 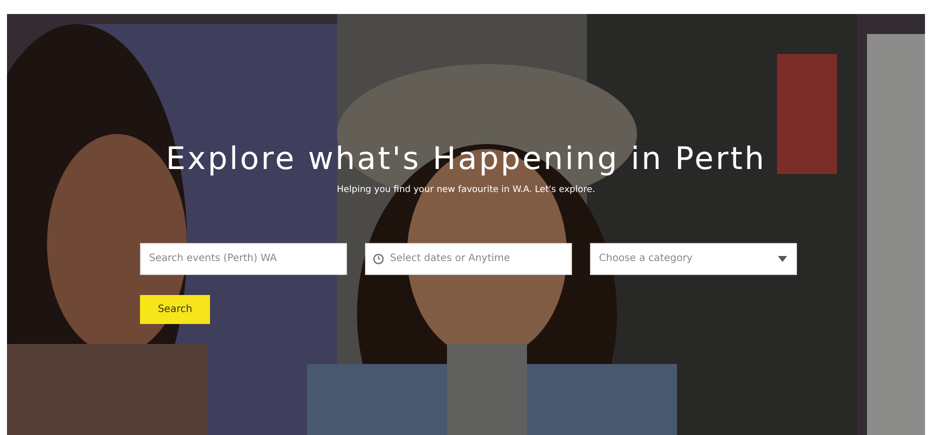 I want to click on search-field: Search events (Perth) WA, so click(x=243, y=258).